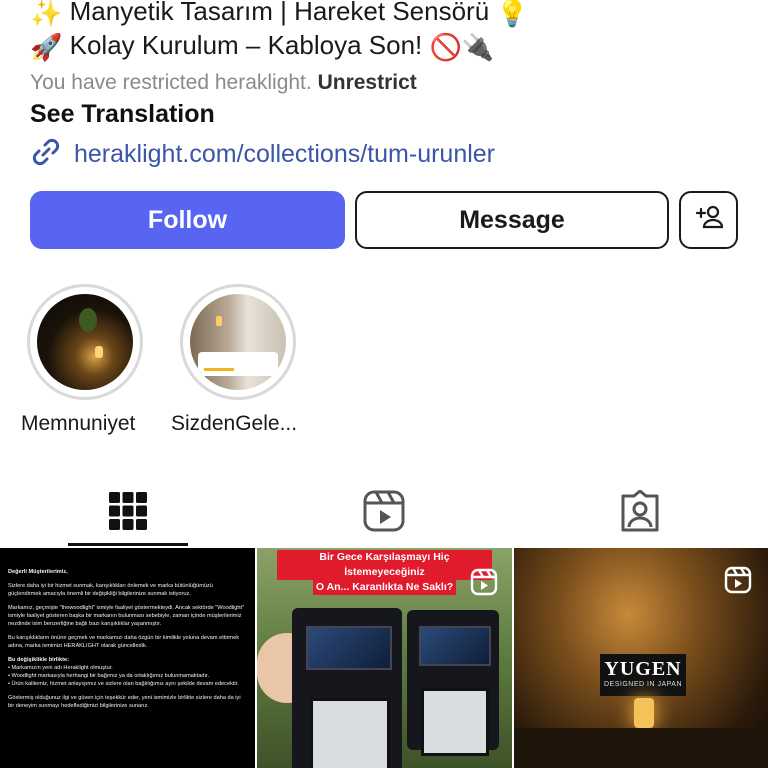  I want to click on bio-line-2-text: Kolay Kurulum – Kabloya Son!, so click(246, 45).